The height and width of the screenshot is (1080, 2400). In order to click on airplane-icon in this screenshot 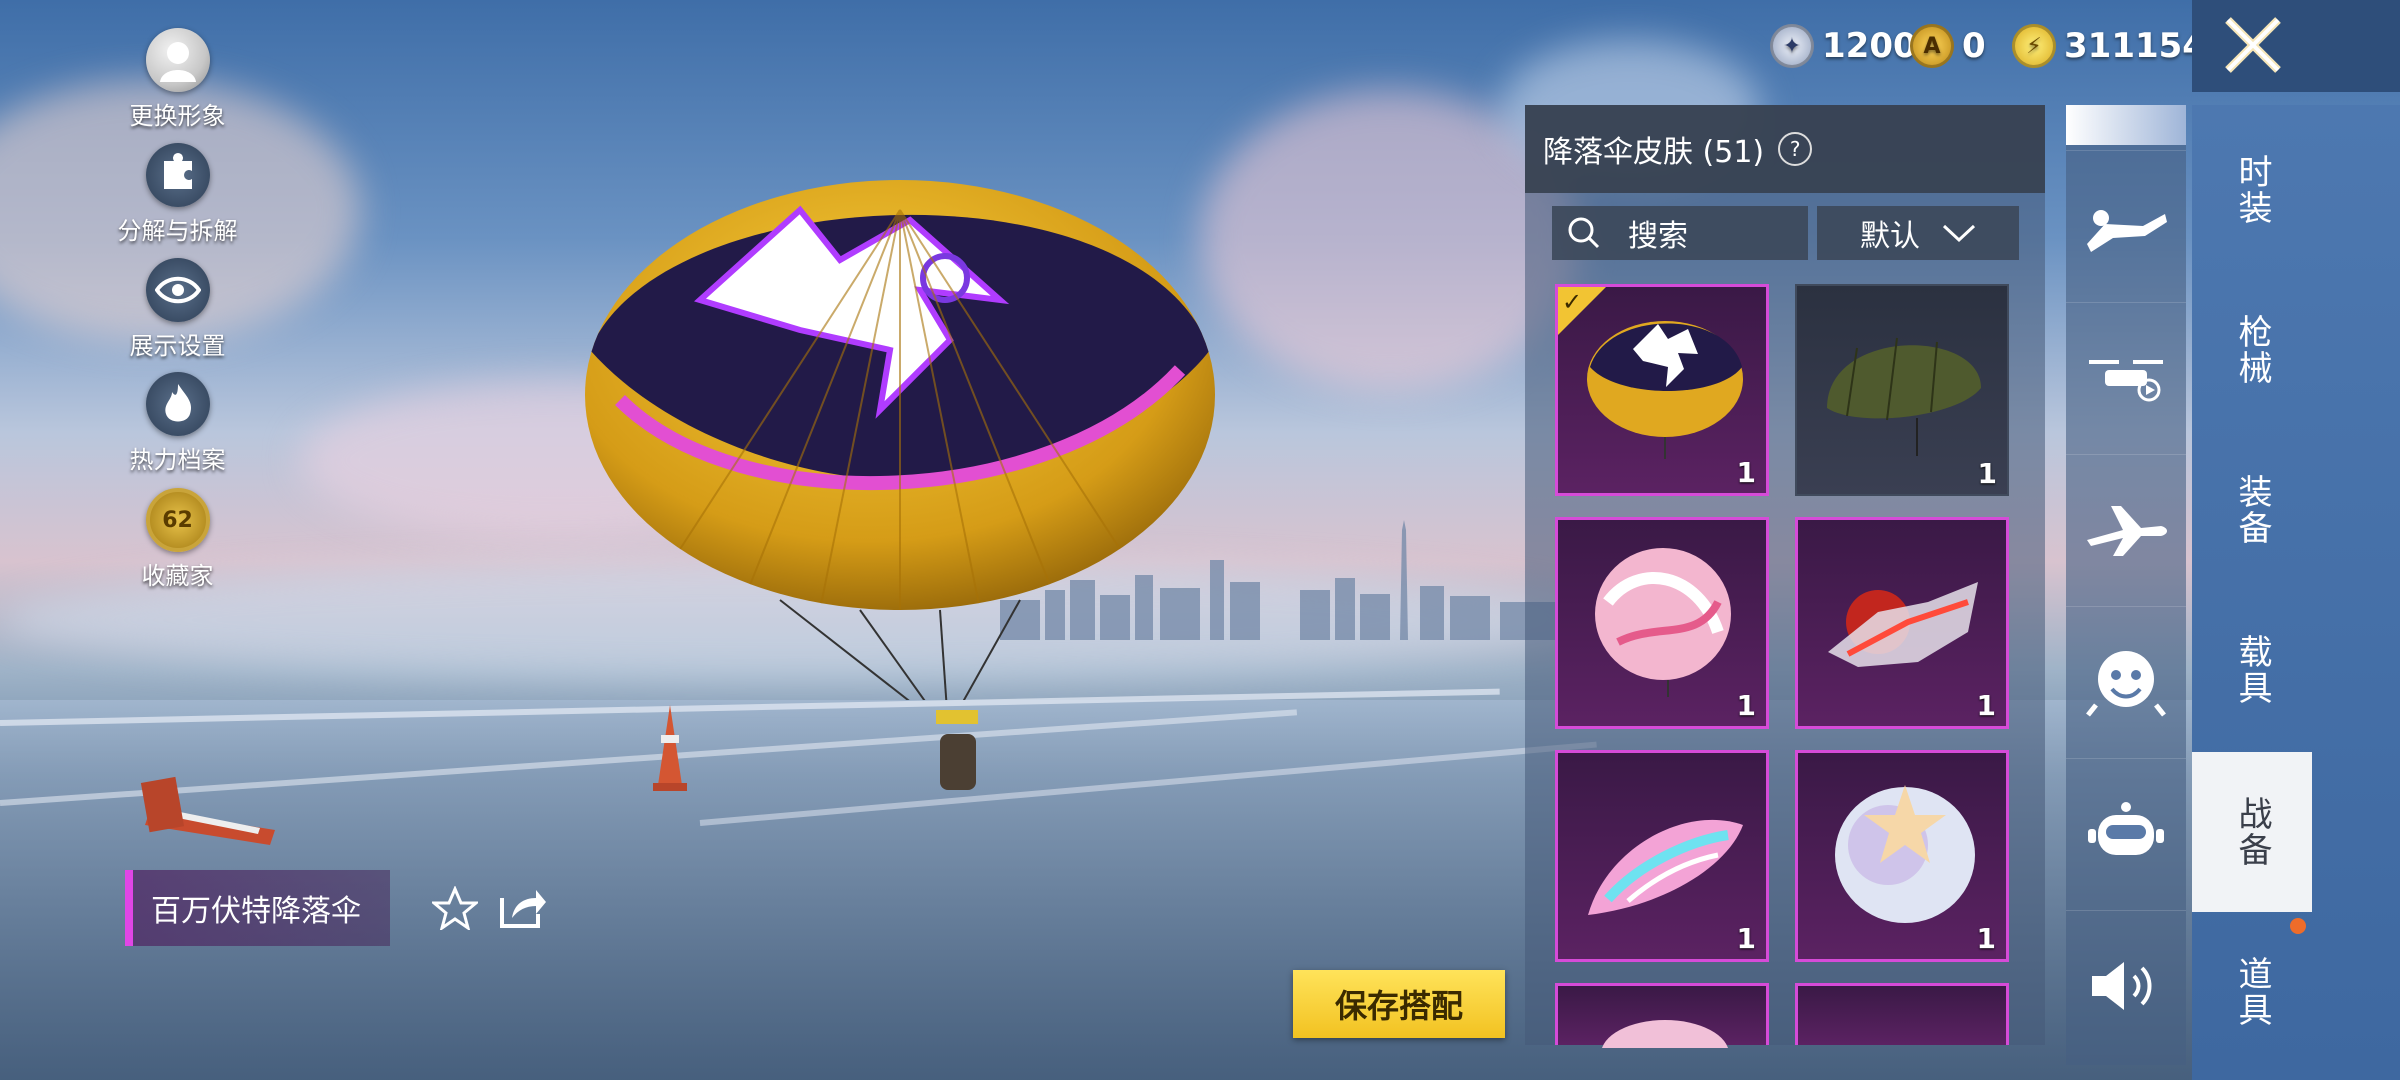, I will do `click(2127, 531)`.